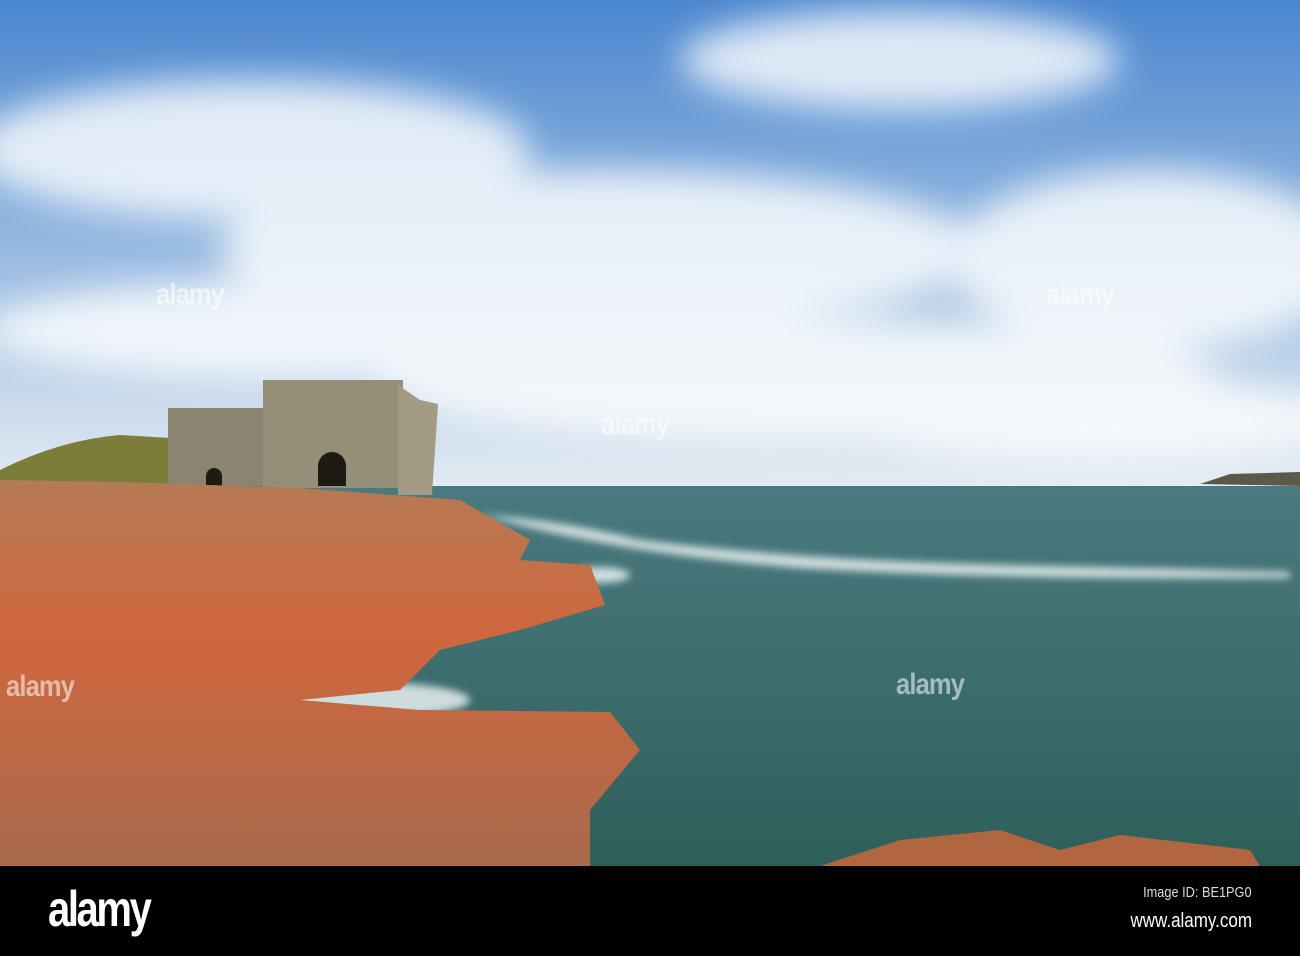 The height and width of the screenshot is (956, 1300). Describe the element at coordinates (1191, 921) in the screenshot. I see `website-link: www.alamy.com` at that location.